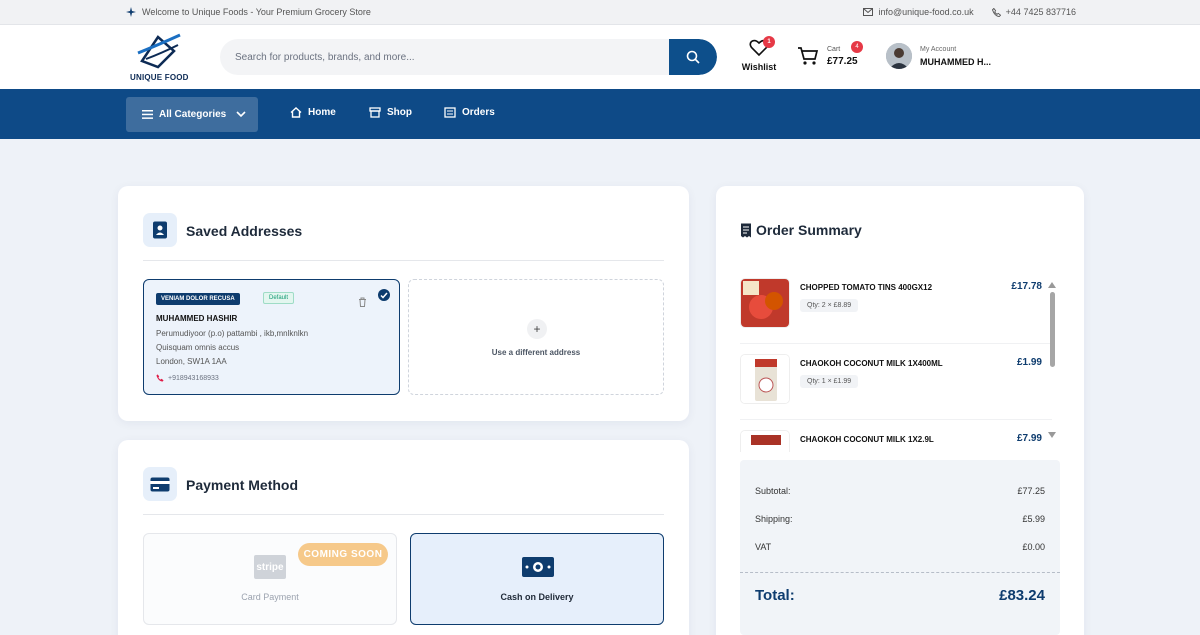 The image size is (1200, 635). What do you see at coordinates (536, 337) in the screenshot?
I see `use-different-address-button: + Use a different address` at bounding box center [536, 337].